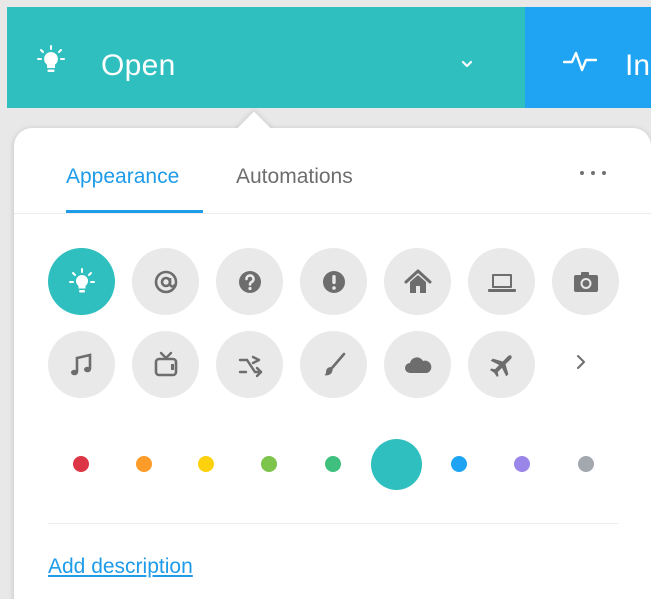 Image resolution: width=651 pixels, height=599 pixels. Describe the element at coordinates (294, 177) in the screenshot. I see `tab-automations: Automations` at that location.